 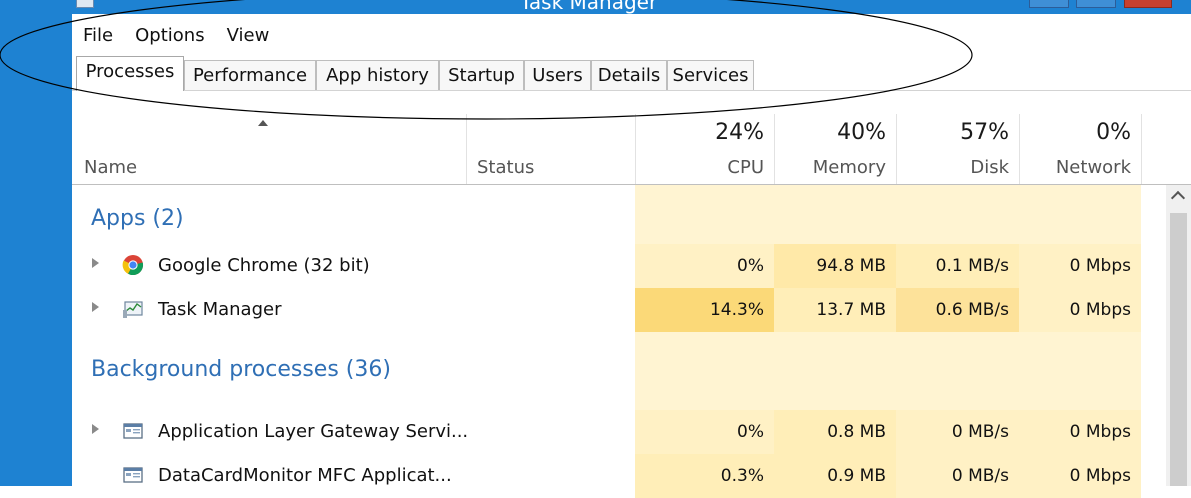 I want to click on scrollbar-thumb, so click(x=1178, y=349).